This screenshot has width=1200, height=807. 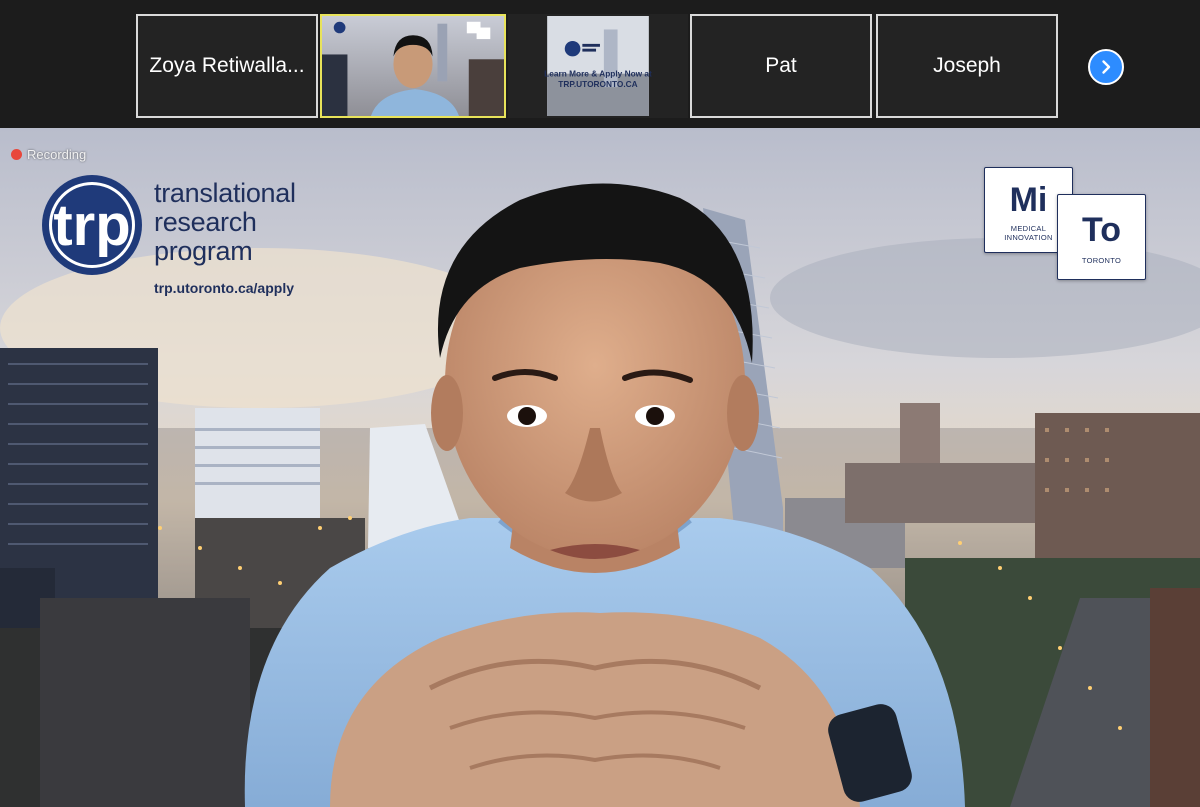 I want to click on participant-name: Joseph, so click(x=967, y=65).